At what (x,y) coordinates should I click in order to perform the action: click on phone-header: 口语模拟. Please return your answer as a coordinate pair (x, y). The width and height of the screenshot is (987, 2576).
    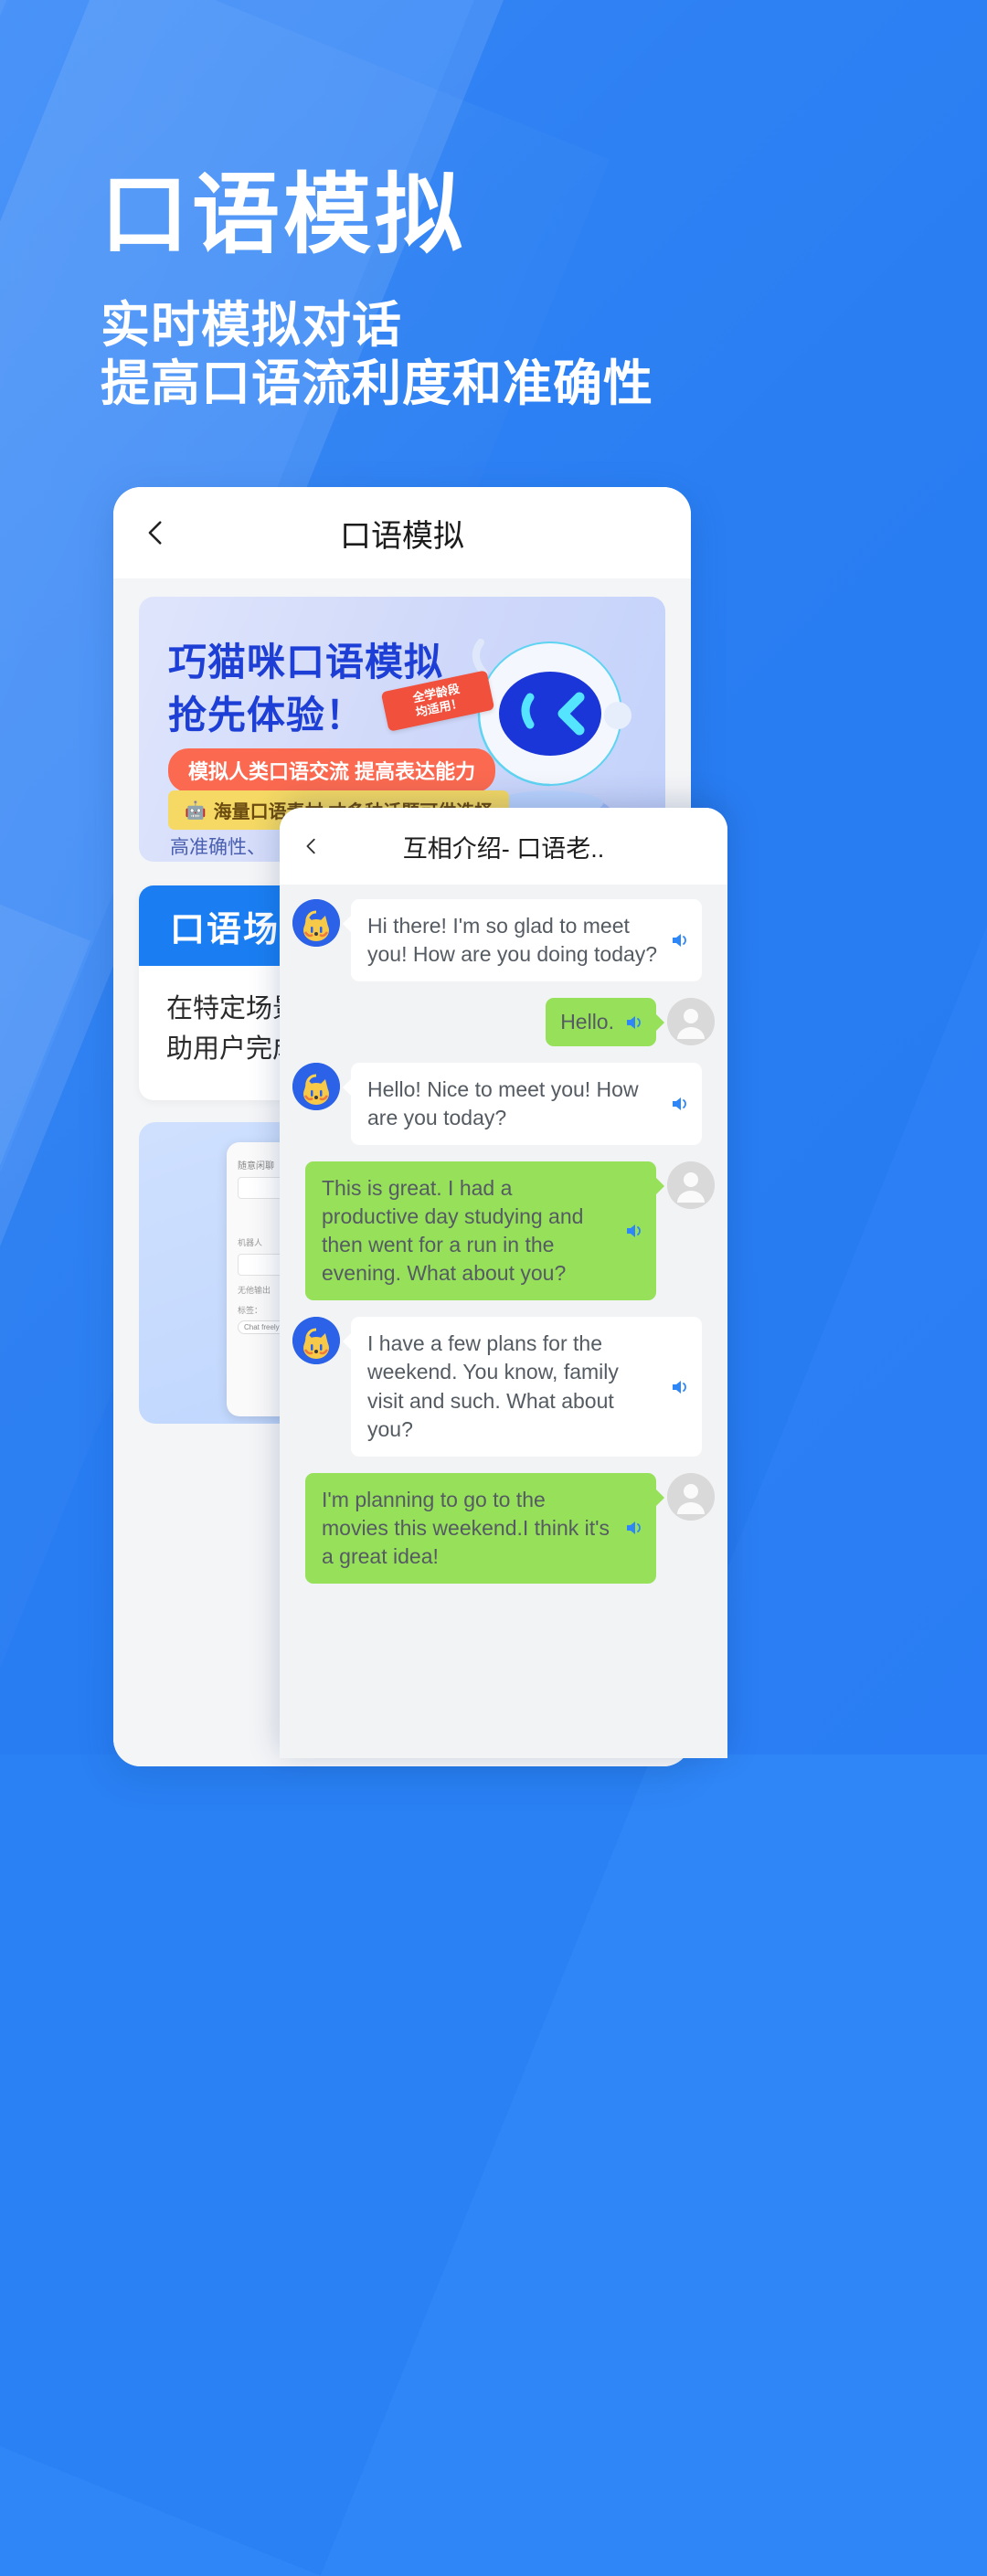
    Looking at the image, I should click on (402, 532).